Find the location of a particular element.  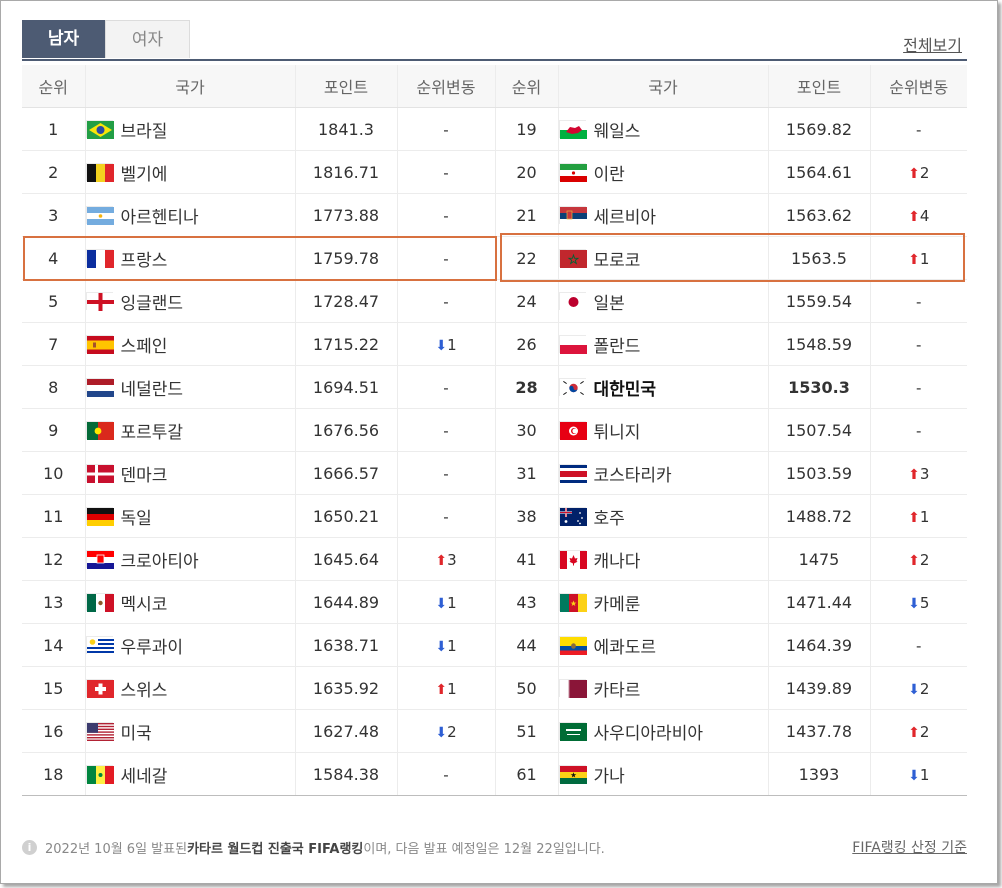

table-row: 9 포르투갈 1676.56 - 30 튀니지 1507.54 - is located at coordinates (494, 430).